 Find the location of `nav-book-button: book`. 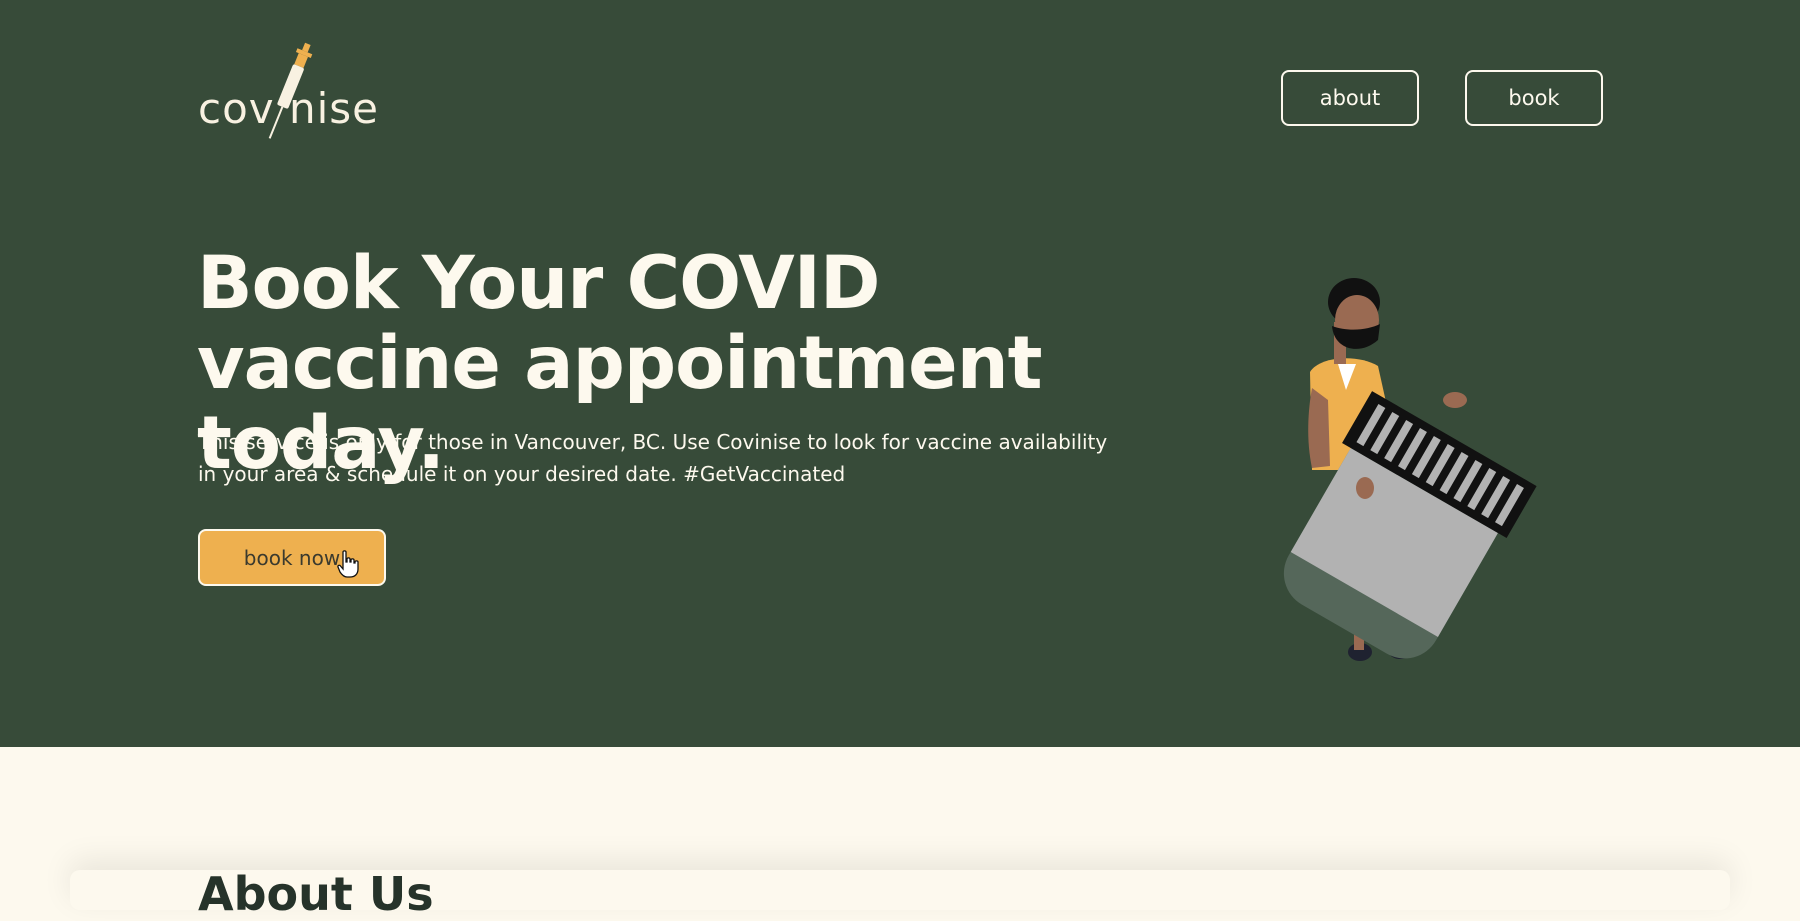

nav-book-button: book is located at coordinates (1534, 98).